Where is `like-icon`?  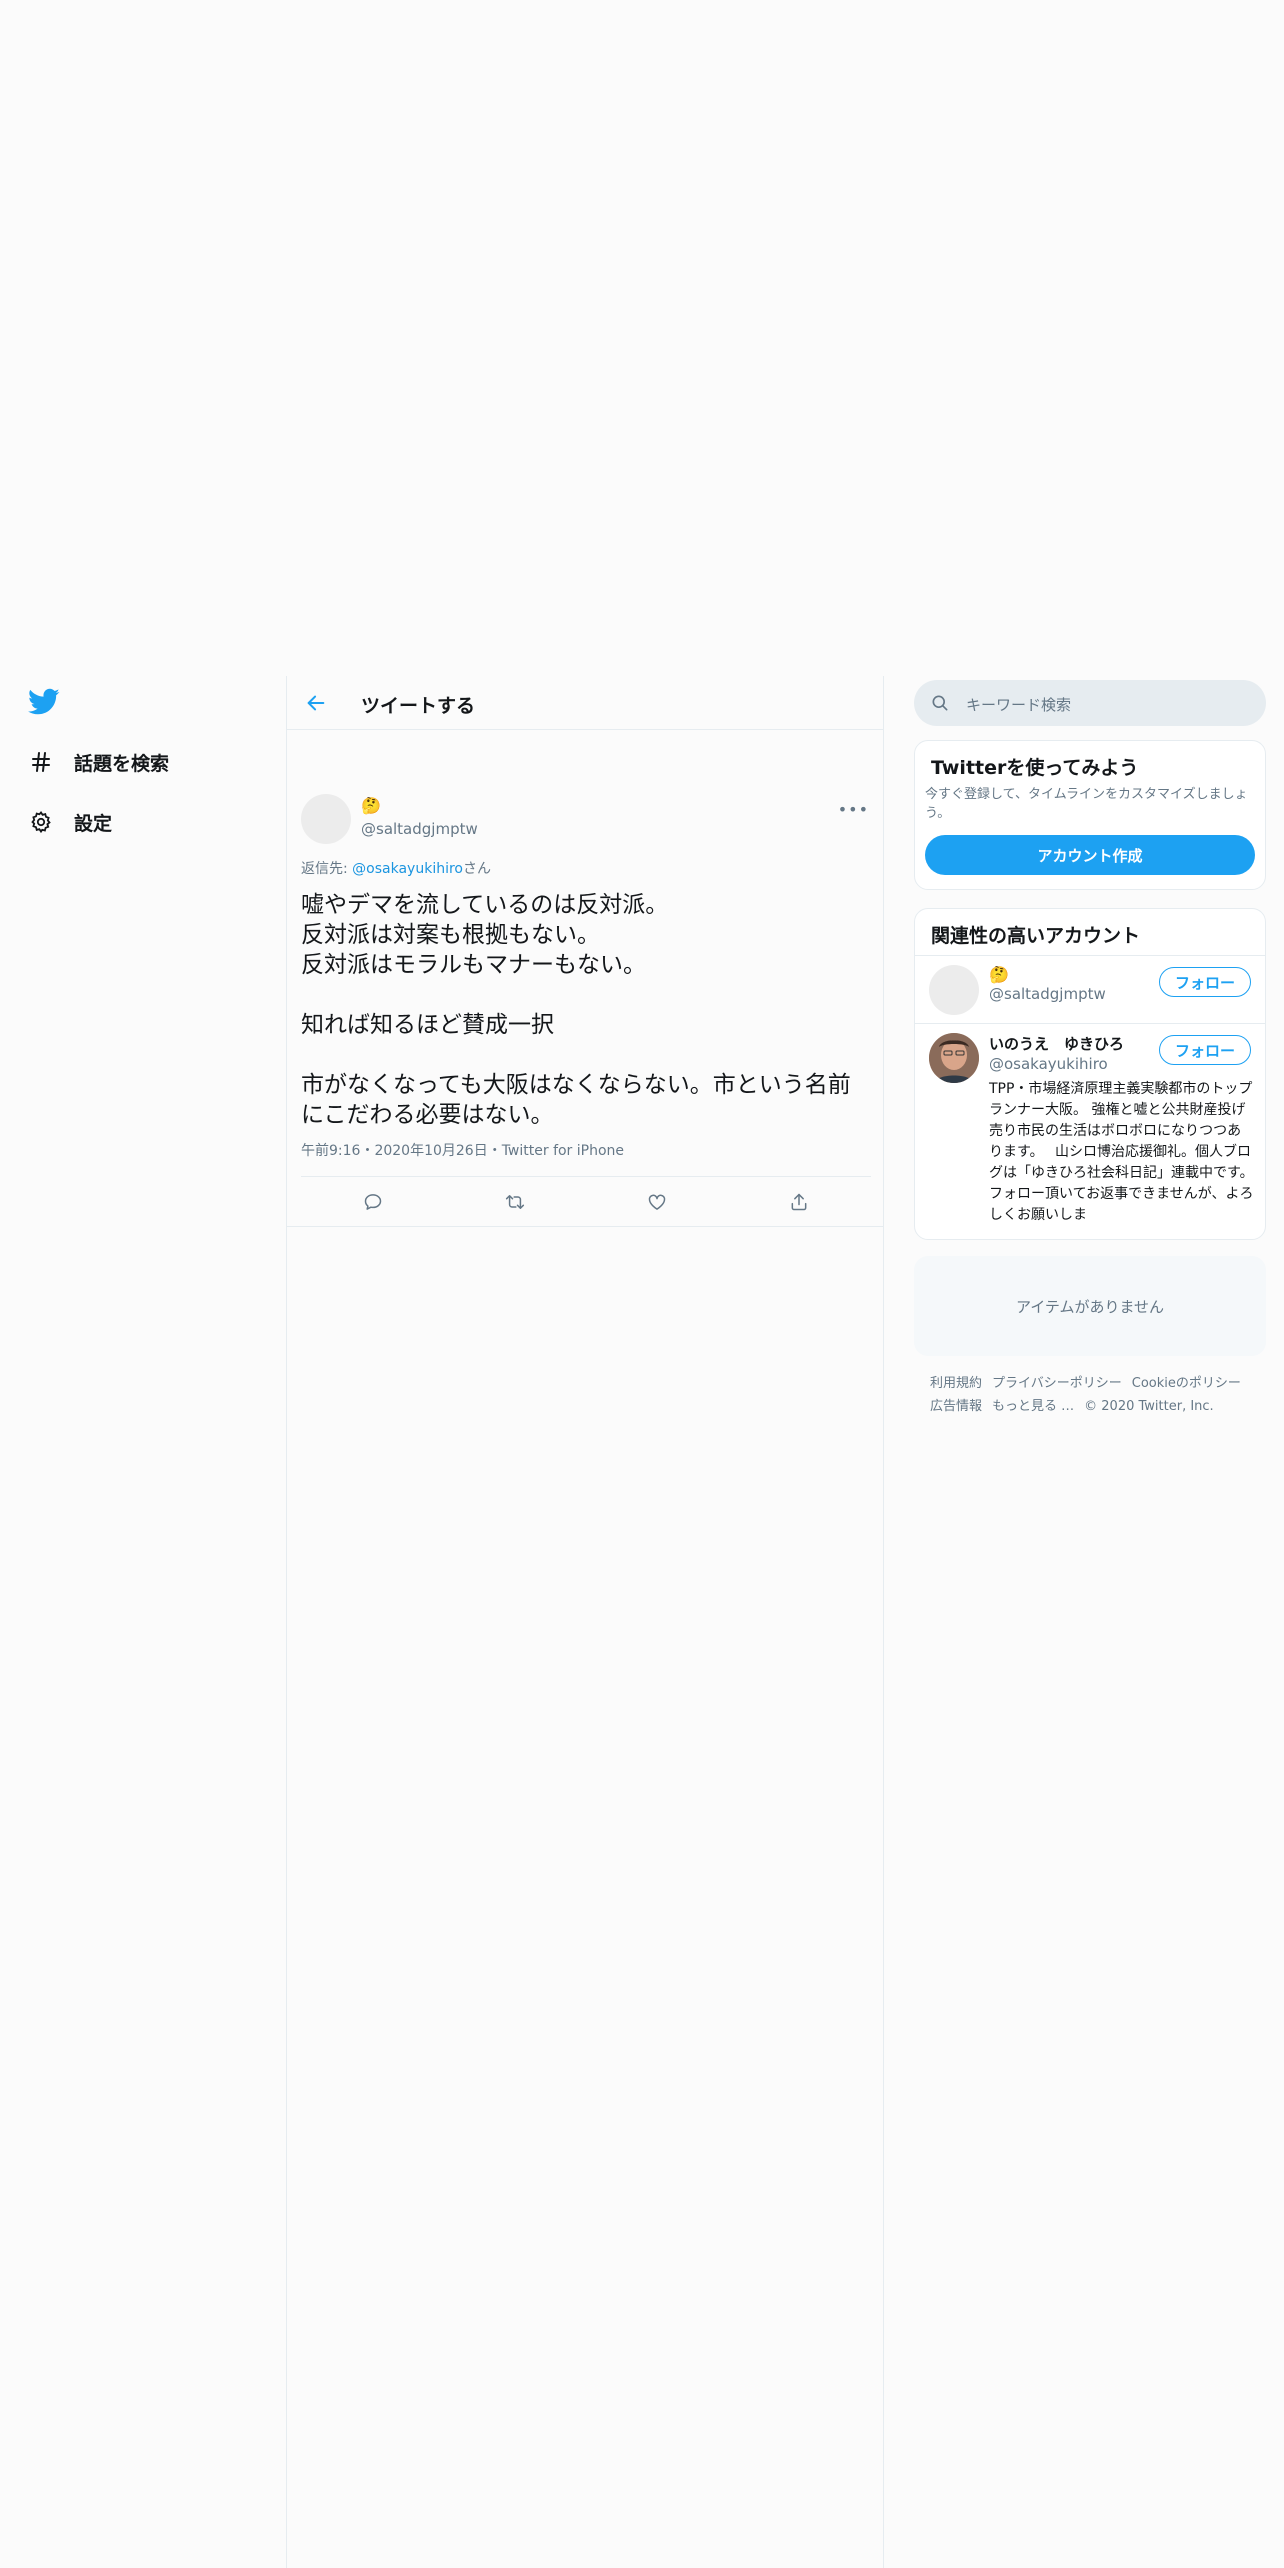 like-icon is located at coordinates (657, 1202).